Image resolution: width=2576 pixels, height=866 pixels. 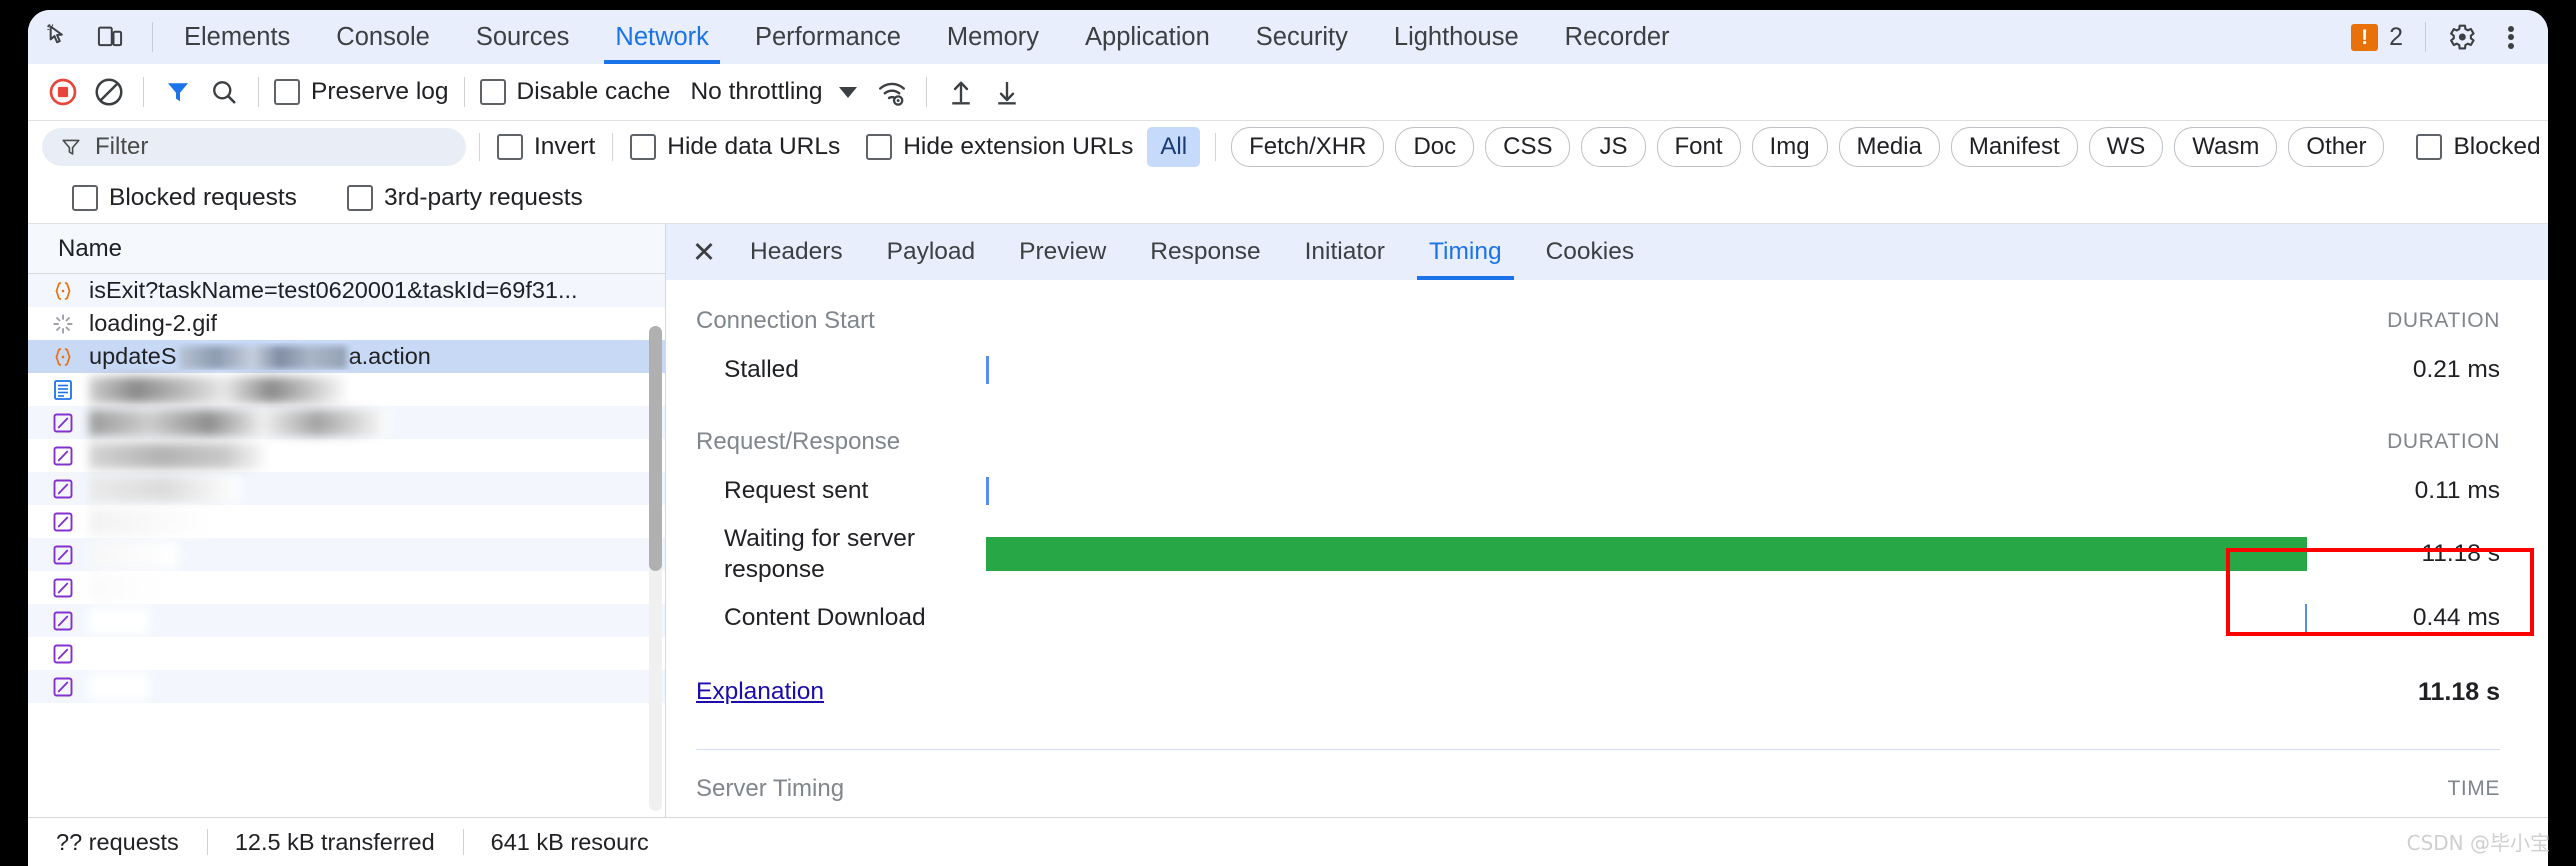 I want to click on js-script-icon, so click(x=63, y=555).